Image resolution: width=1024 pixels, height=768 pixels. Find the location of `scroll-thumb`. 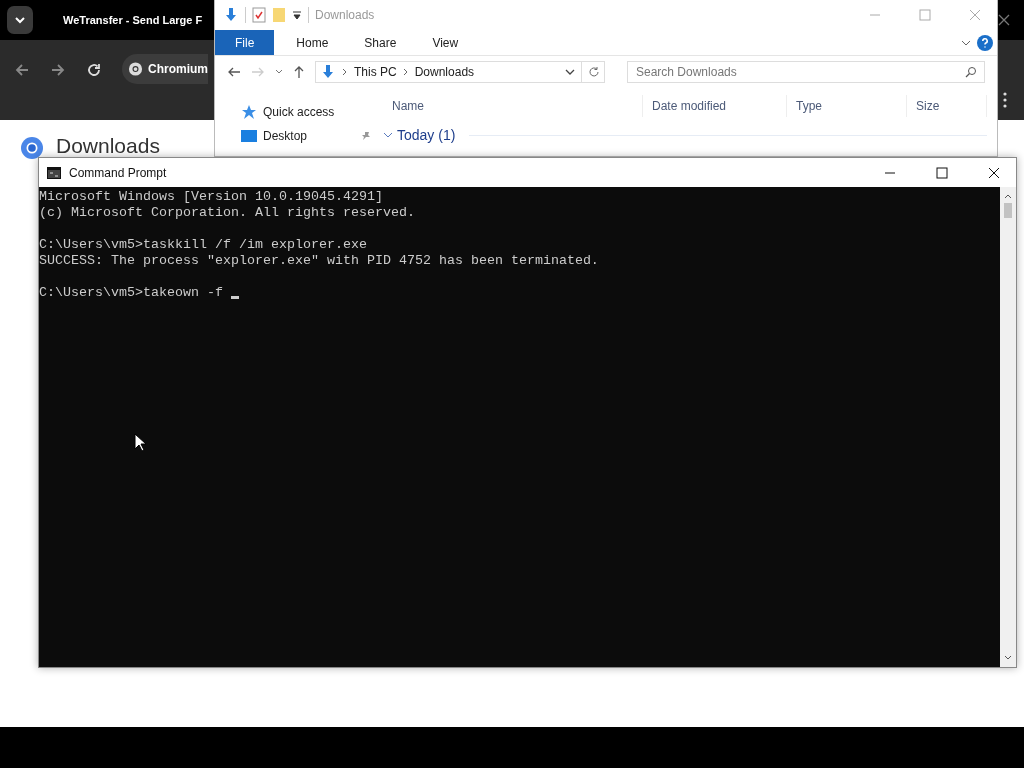

scroll-thumb is located at coordinates (1008, 210).